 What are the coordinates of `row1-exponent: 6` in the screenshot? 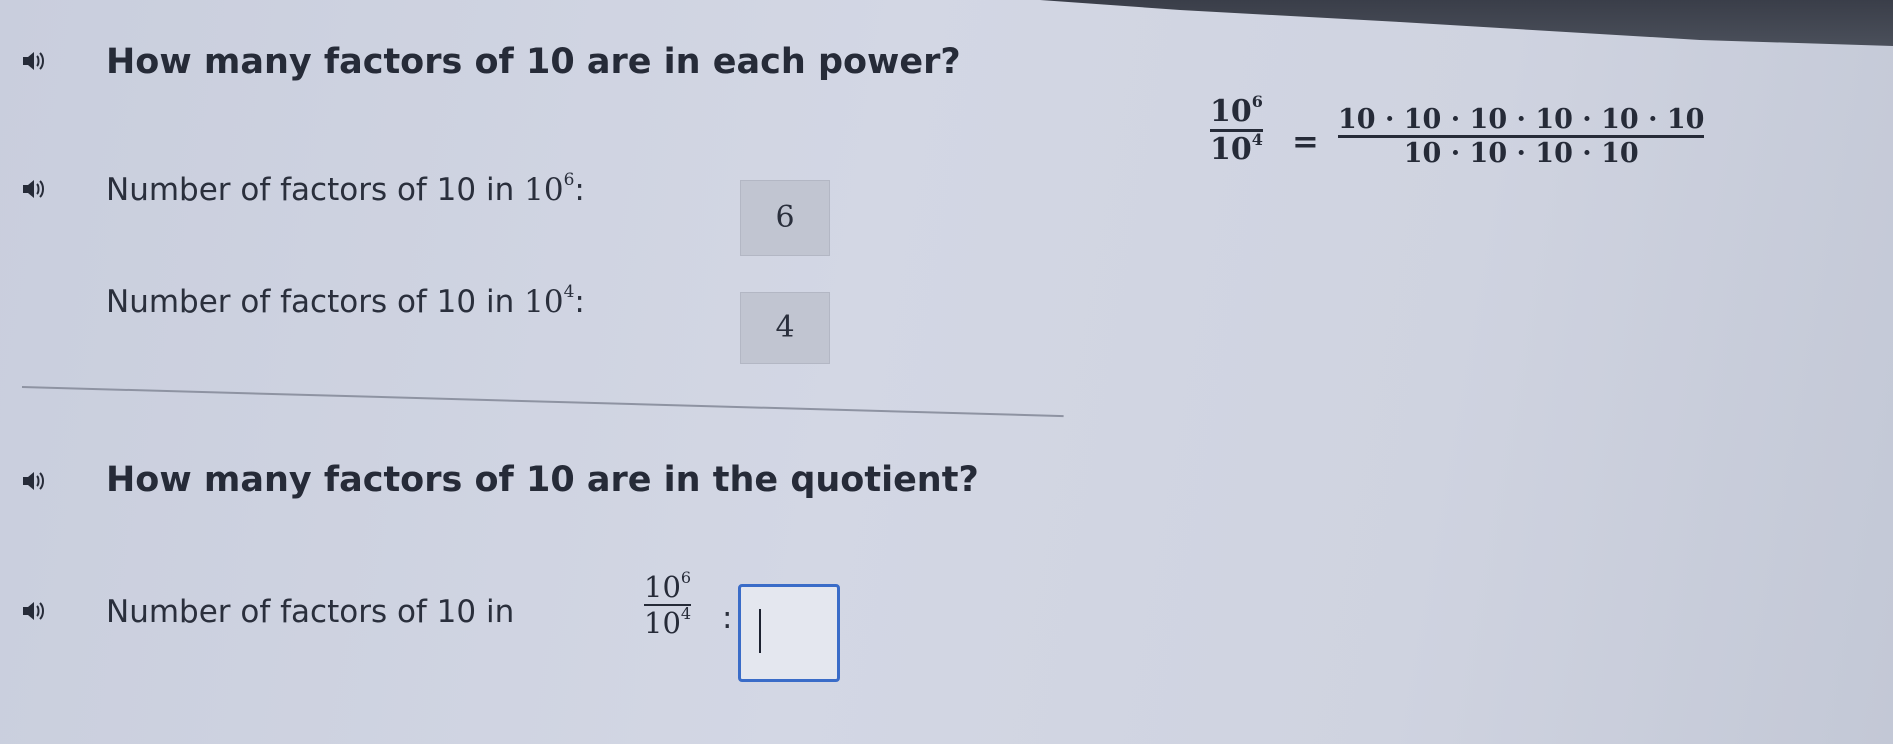 It's located at (569, 180).